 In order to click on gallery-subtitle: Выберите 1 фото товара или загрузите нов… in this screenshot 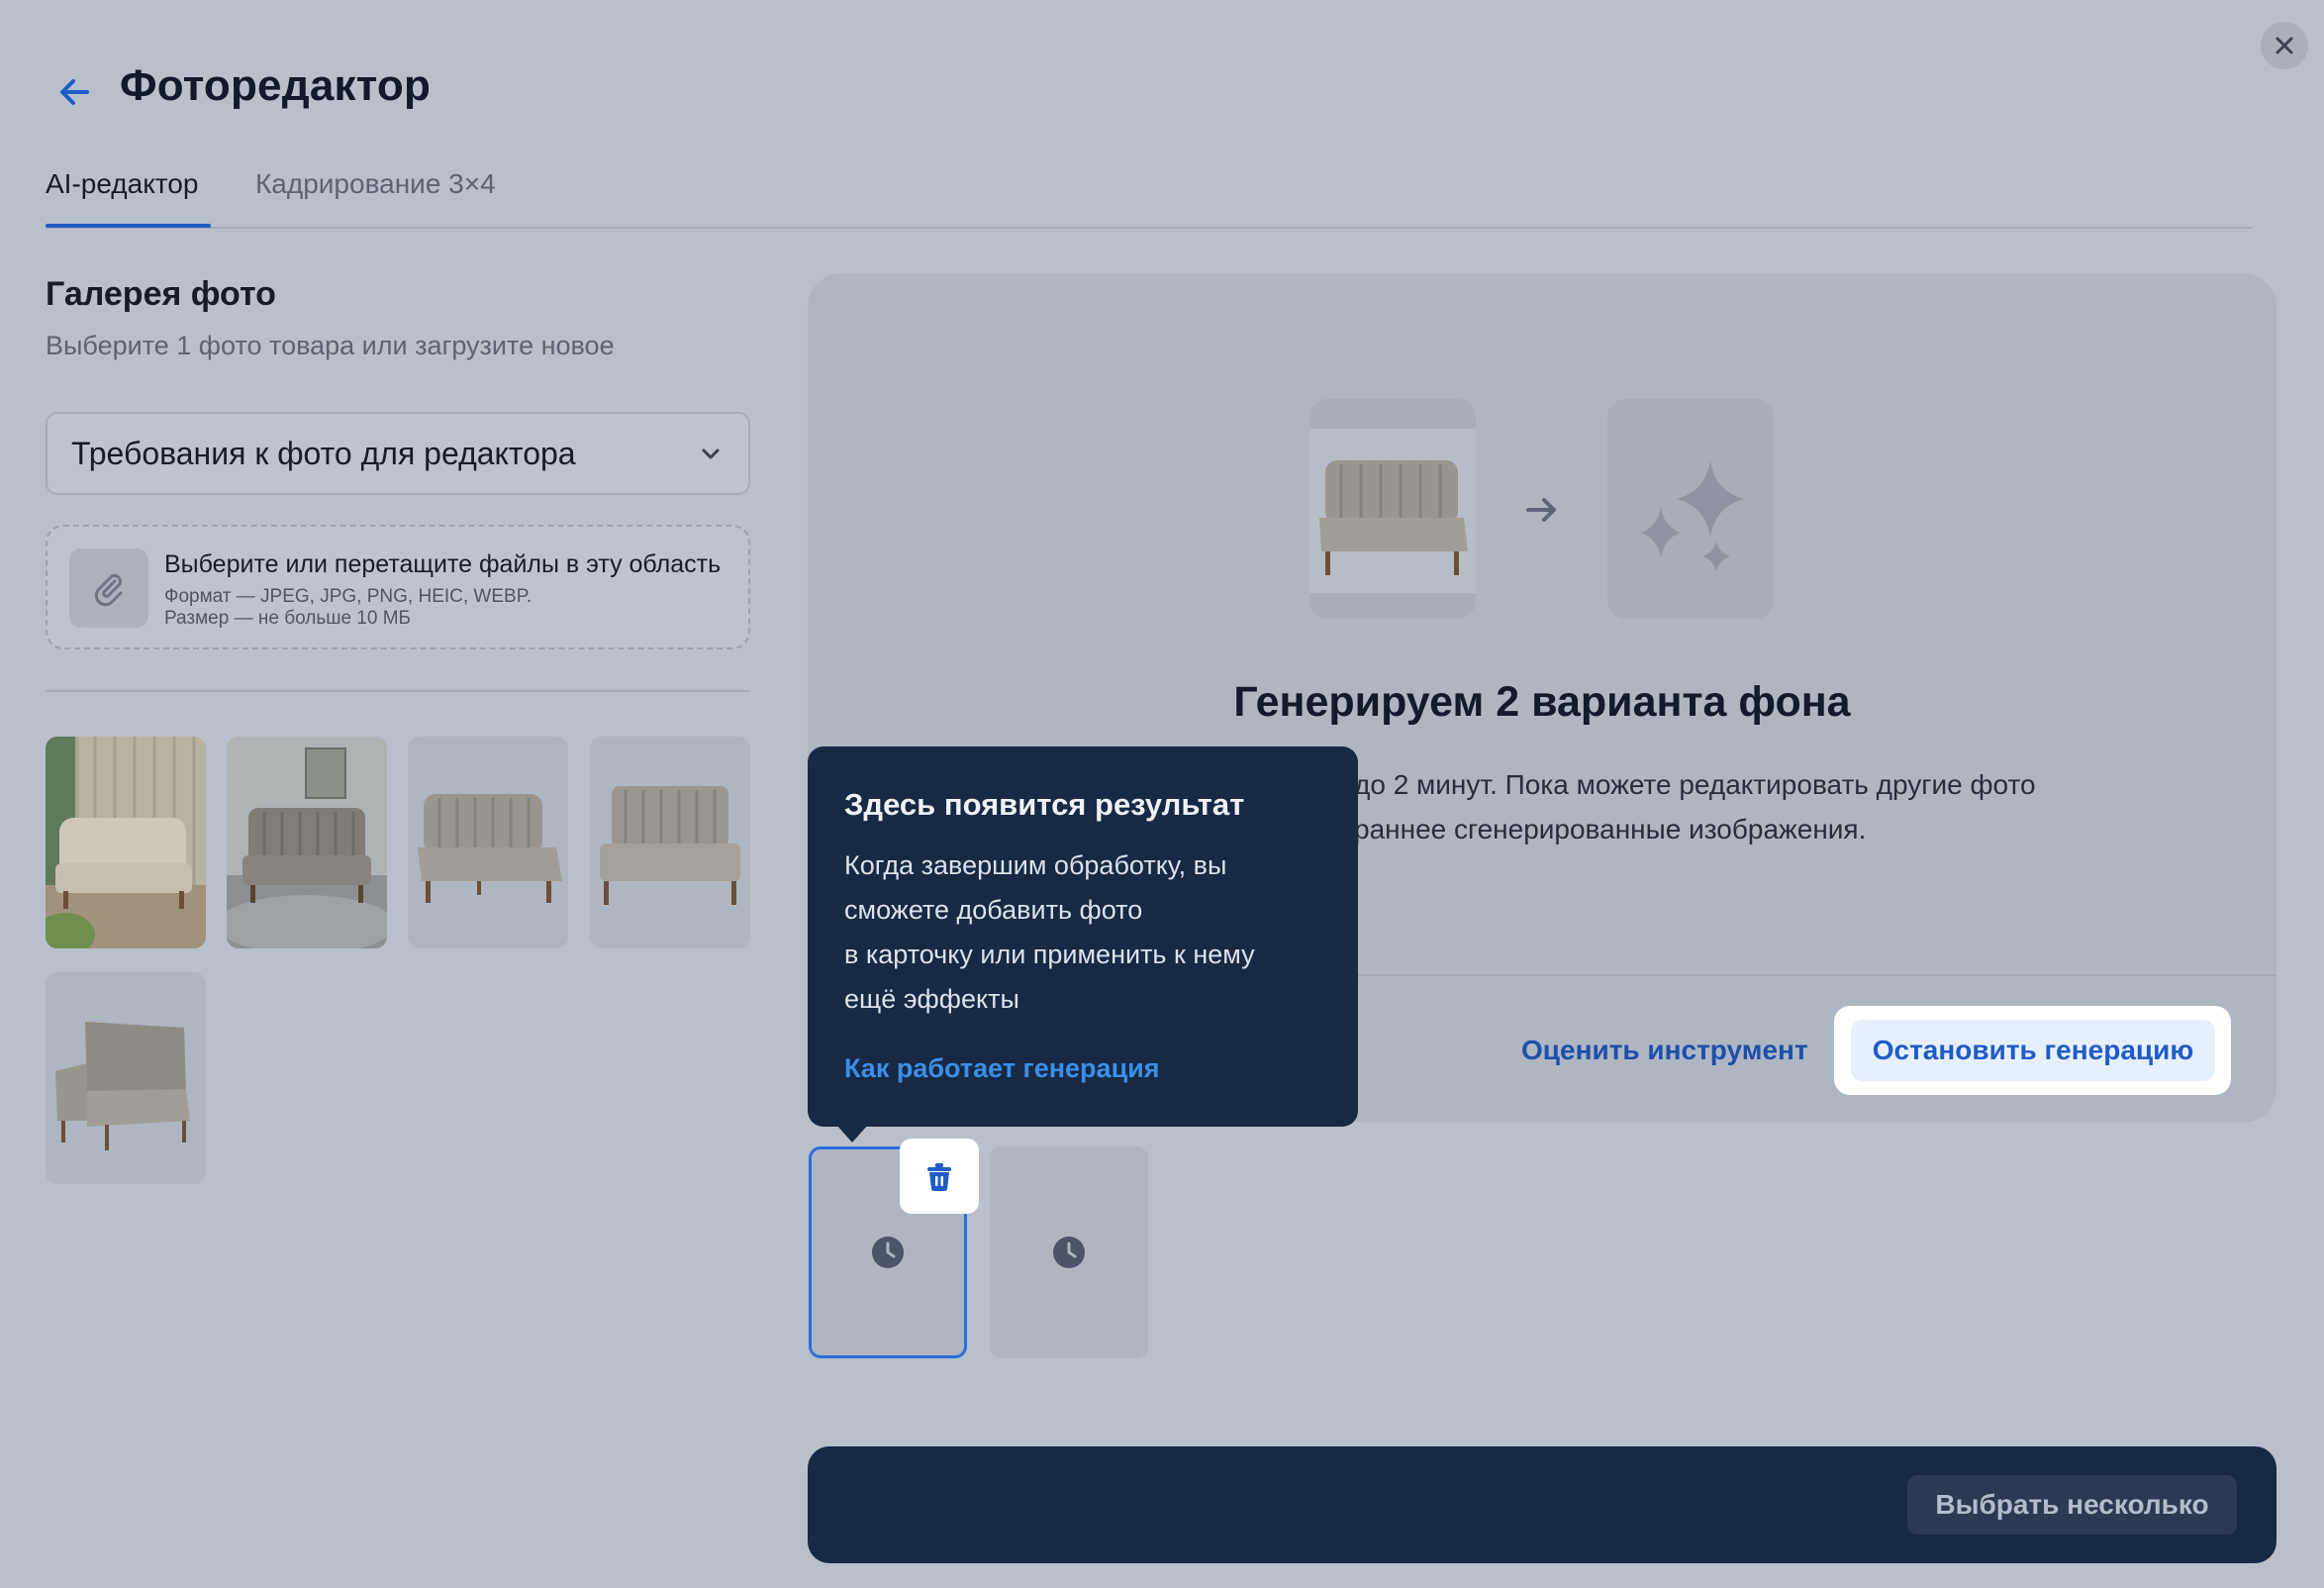, I will do `click(331, 345)`.